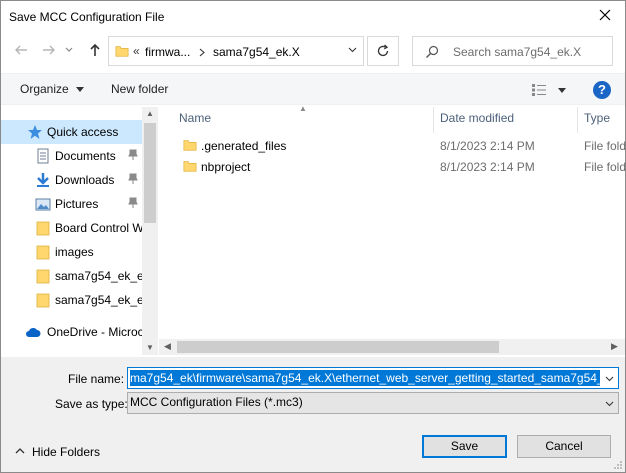  Describe the element at coordinates (66, 452) in the screenshot. I see `hide-folders-label: Hide Folders` at that location.